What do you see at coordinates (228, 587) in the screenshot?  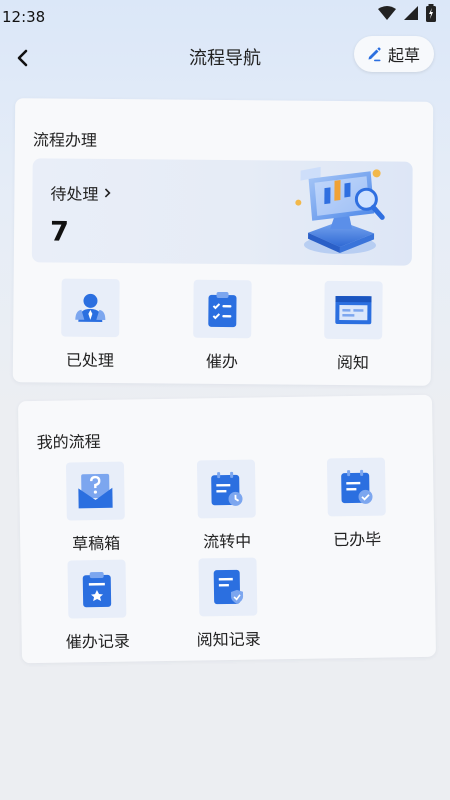 I see `read-record-icon` at bounding box center [228, 587].